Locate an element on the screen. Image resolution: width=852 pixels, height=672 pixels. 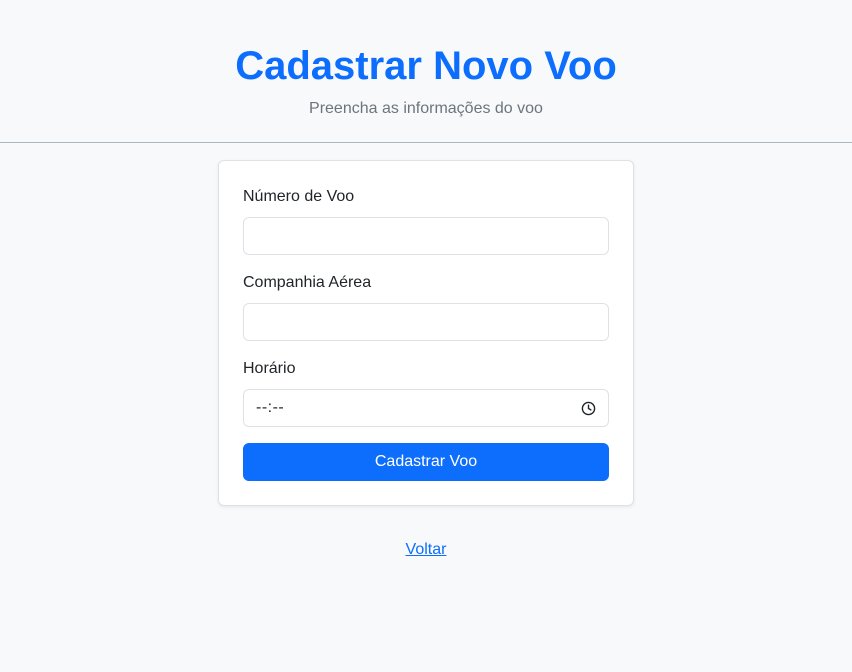
back-link: Voltar is located at coordinates (426, 549).